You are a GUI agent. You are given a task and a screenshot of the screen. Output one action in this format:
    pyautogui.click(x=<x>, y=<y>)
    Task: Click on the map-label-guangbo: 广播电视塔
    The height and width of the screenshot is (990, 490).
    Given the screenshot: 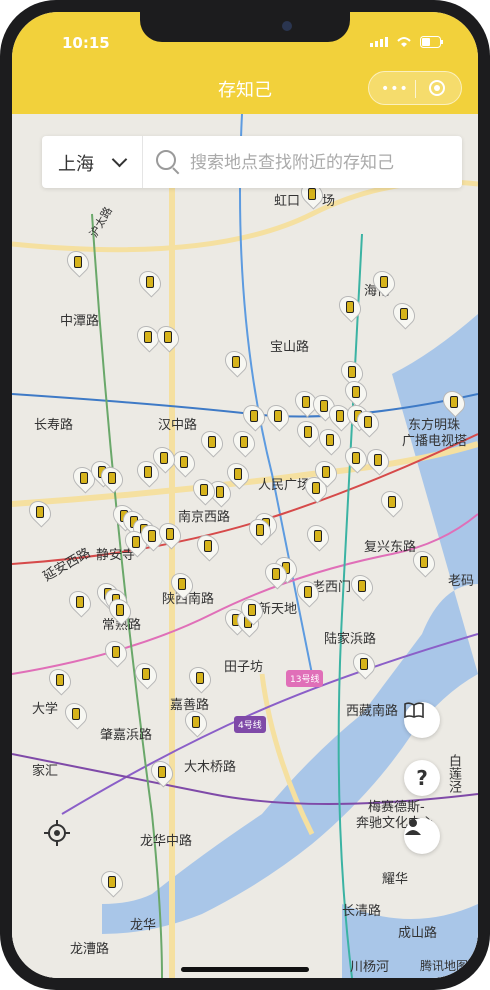 What is the action you would take?
    pyautogui.click(x=435, y=441)
    